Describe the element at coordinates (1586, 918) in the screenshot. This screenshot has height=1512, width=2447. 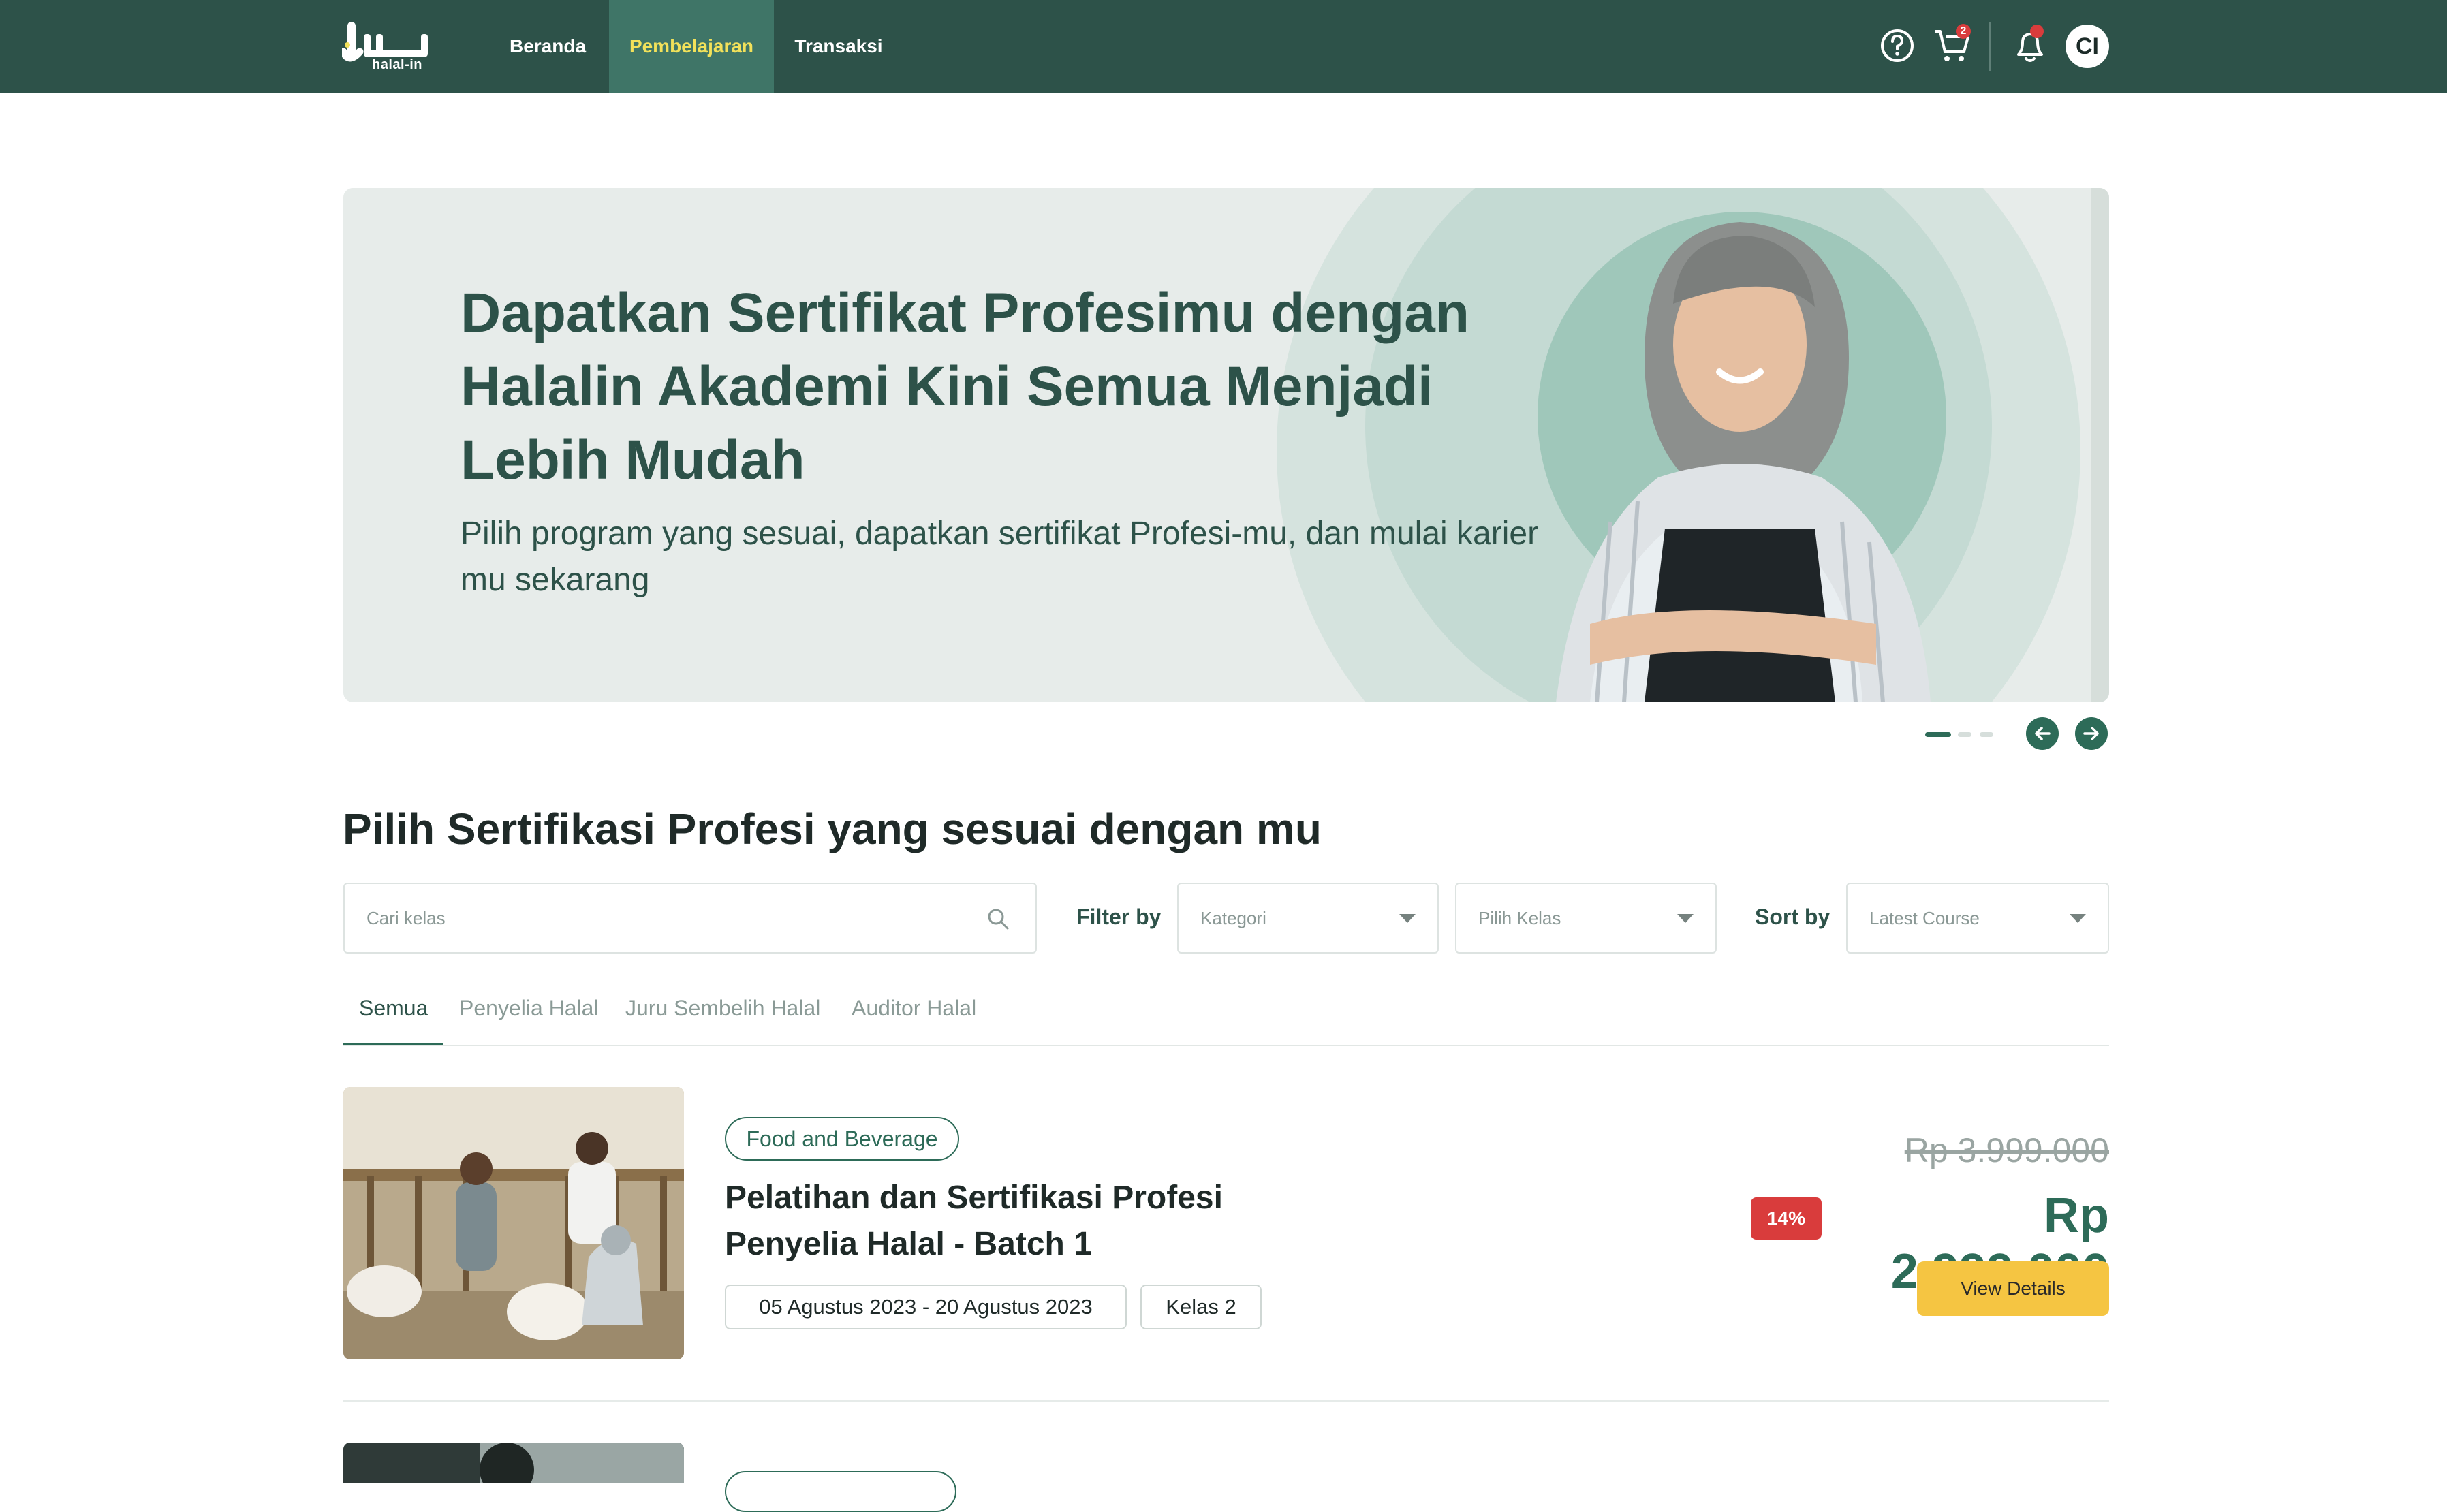
I see `class-select: Pilih Kelas` at that location.